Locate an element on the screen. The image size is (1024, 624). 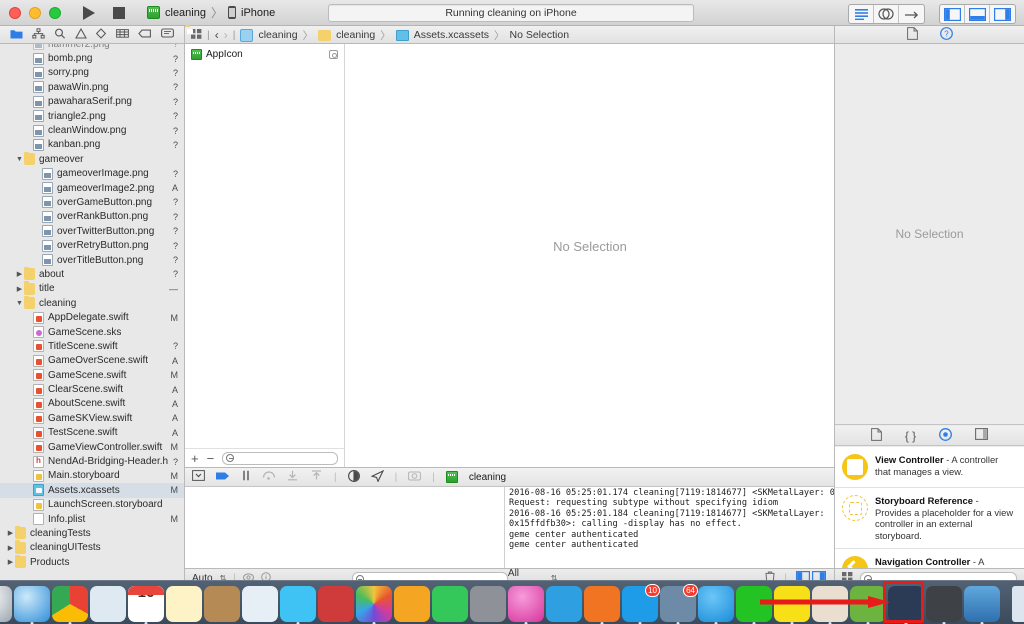
navigator-row: ▶ title — is located at coordinates (92, 288).